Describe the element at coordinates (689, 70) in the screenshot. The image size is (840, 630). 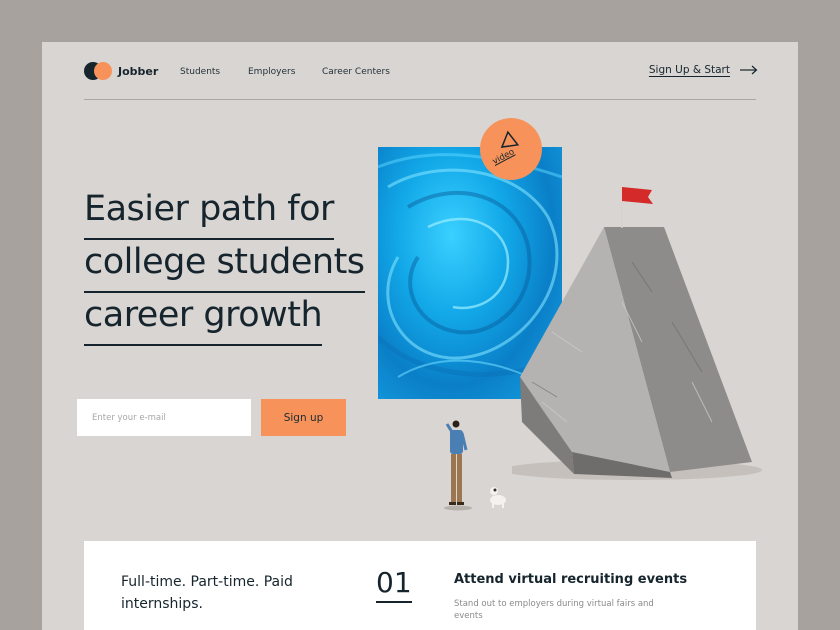
I see `signup-start-label: Sign Up & Start` at that location.